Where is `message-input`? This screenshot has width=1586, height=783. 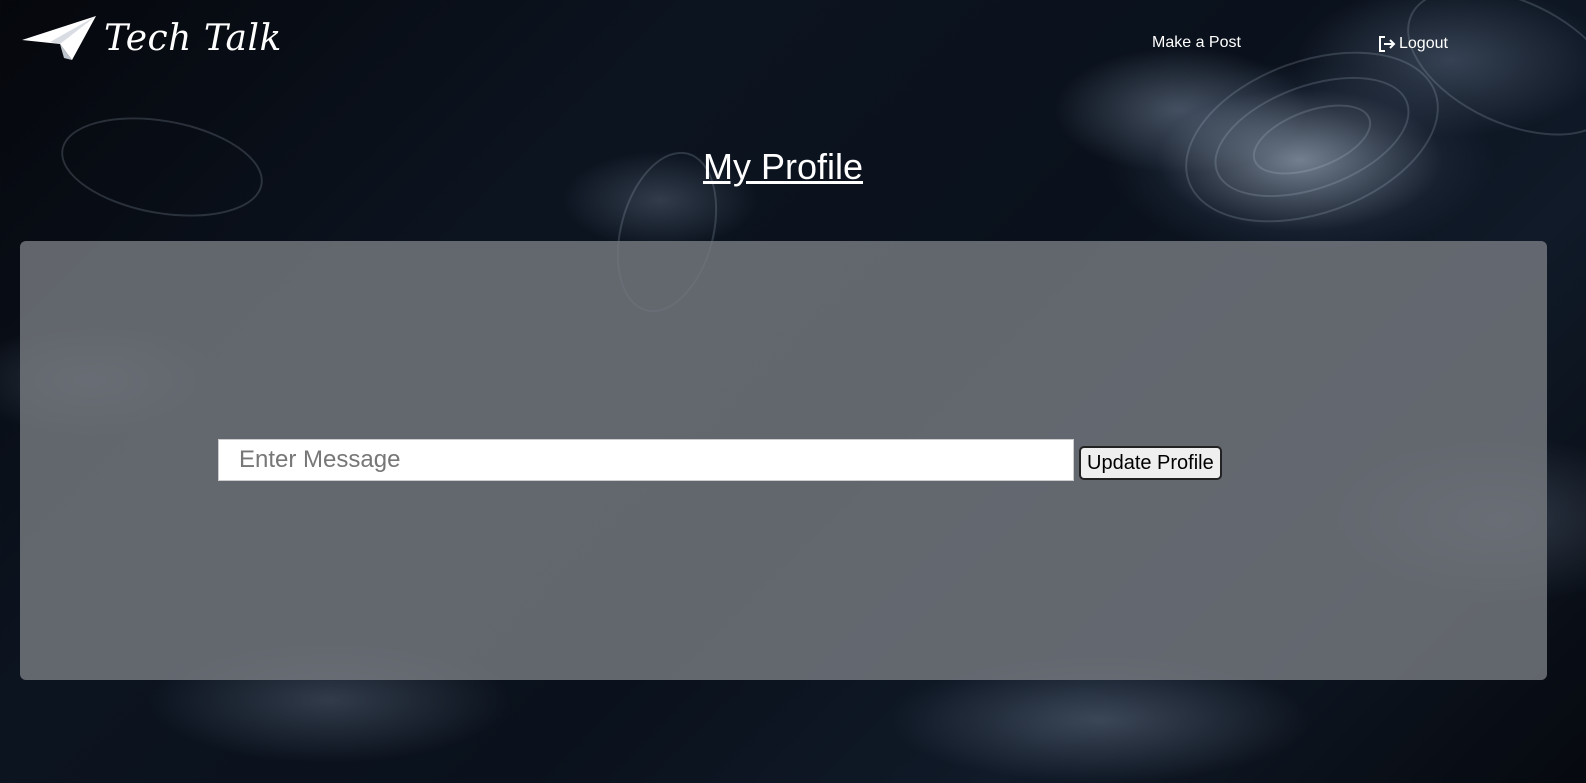 message-input is located at coordinates (646, 460).